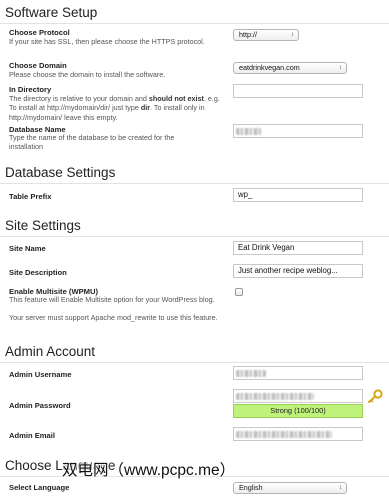 This screenshot has height=500, width=389. I want to click on database-name-input, so click(298, 131).